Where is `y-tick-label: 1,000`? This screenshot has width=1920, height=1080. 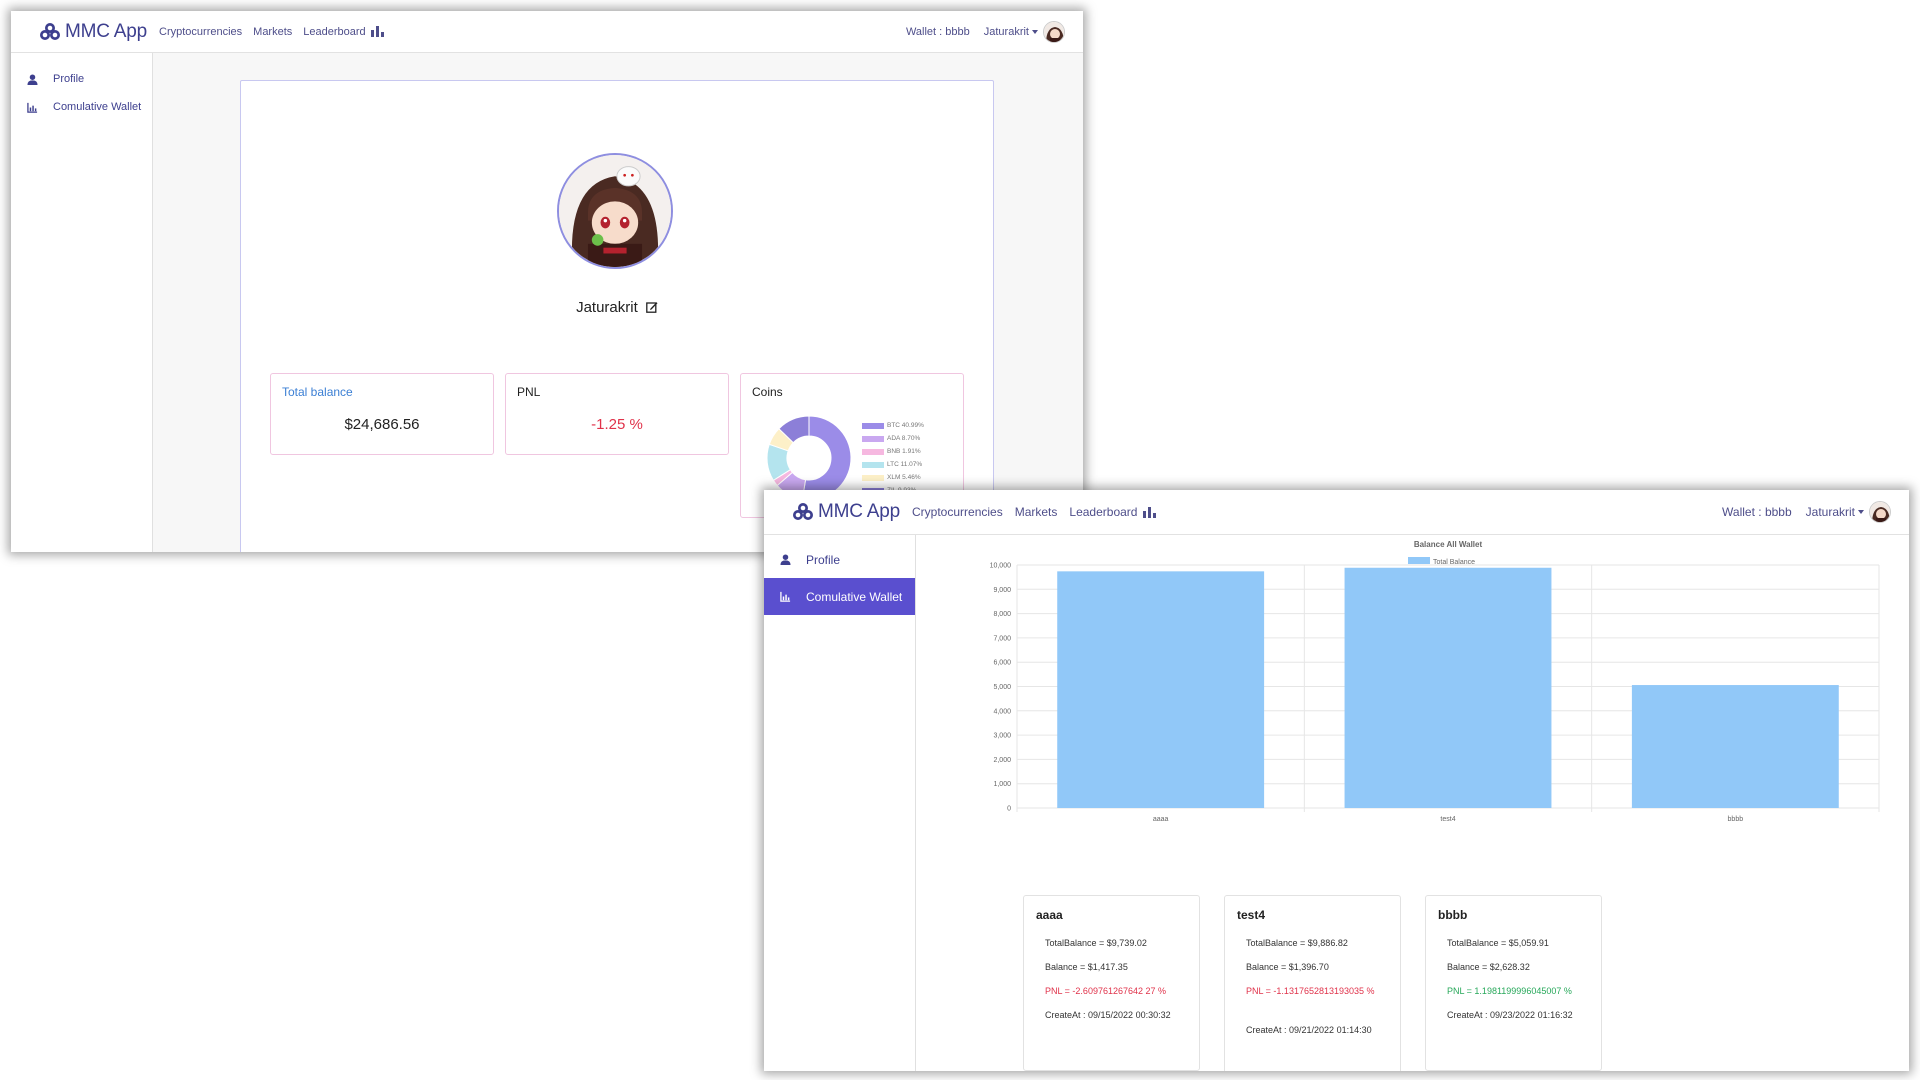 y-tick-label: 1,000 is located at coordinates (1002, 784).